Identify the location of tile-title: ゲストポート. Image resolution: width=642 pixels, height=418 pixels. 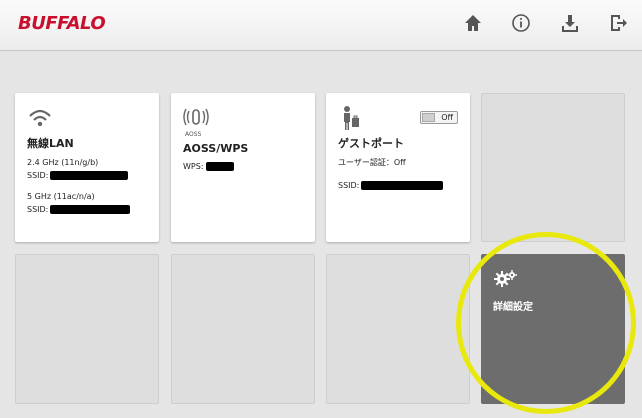
(371, 143).